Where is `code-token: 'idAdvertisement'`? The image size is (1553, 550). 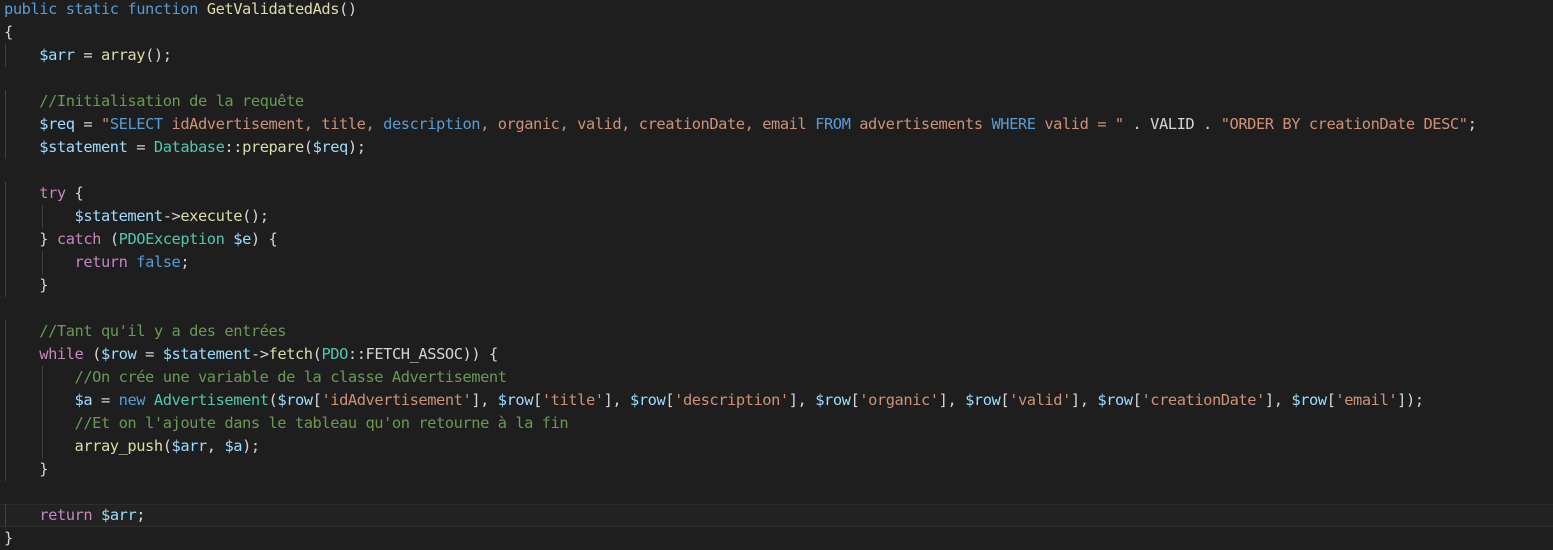 code-token: 'idAdvertisement' is located at coordinates (396, 400).